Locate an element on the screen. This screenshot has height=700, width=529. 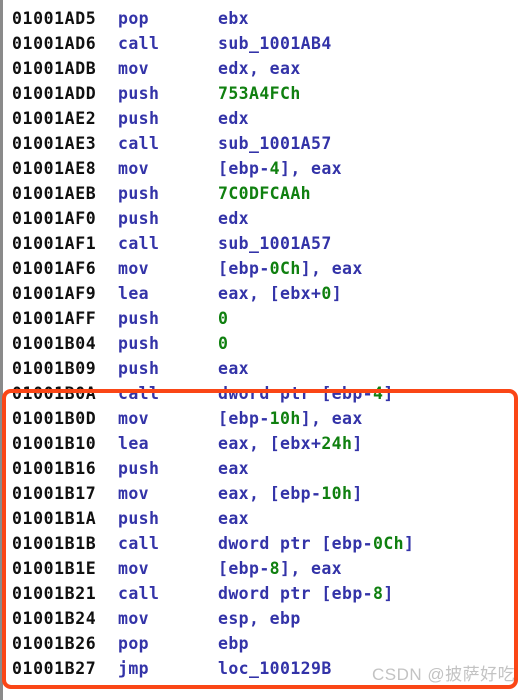
disassembly-row: 01001AEB push 7C0DFCAAh is located at coordinates (264, 193).